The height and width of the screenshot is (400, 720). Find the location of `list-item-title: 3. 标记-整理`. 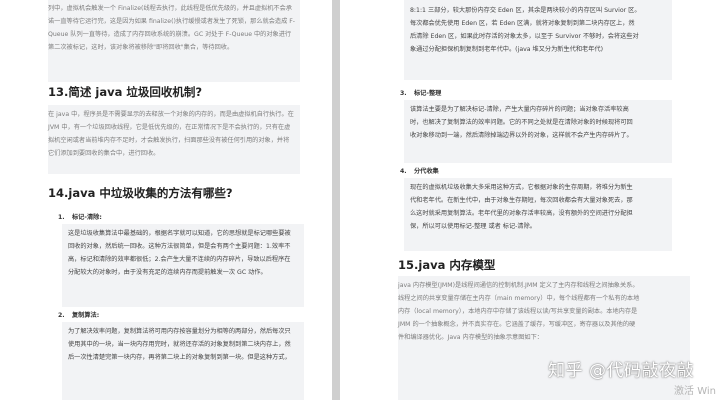

list-item-title: 3. 标记-整理 is located at coordinates (421, 93).